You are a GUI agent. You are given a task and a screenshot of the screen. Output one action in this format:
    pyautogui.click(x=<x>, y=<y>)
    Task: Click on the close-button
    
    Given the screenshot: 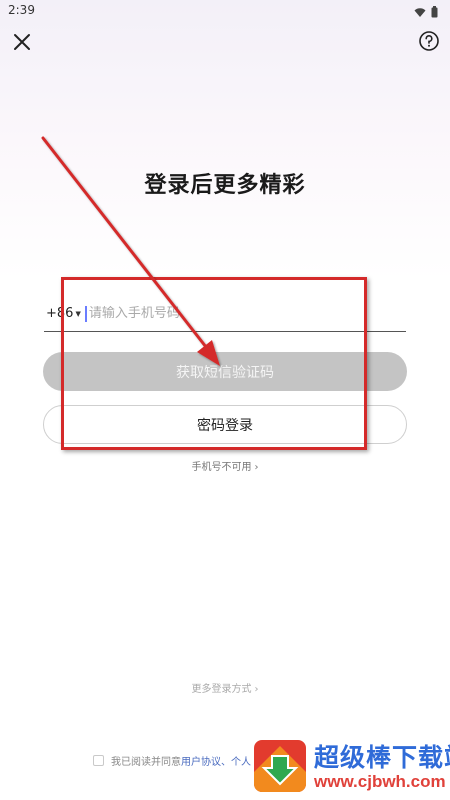 What is the action you would take?
    pyautogui.click(x=22, y=42)
    